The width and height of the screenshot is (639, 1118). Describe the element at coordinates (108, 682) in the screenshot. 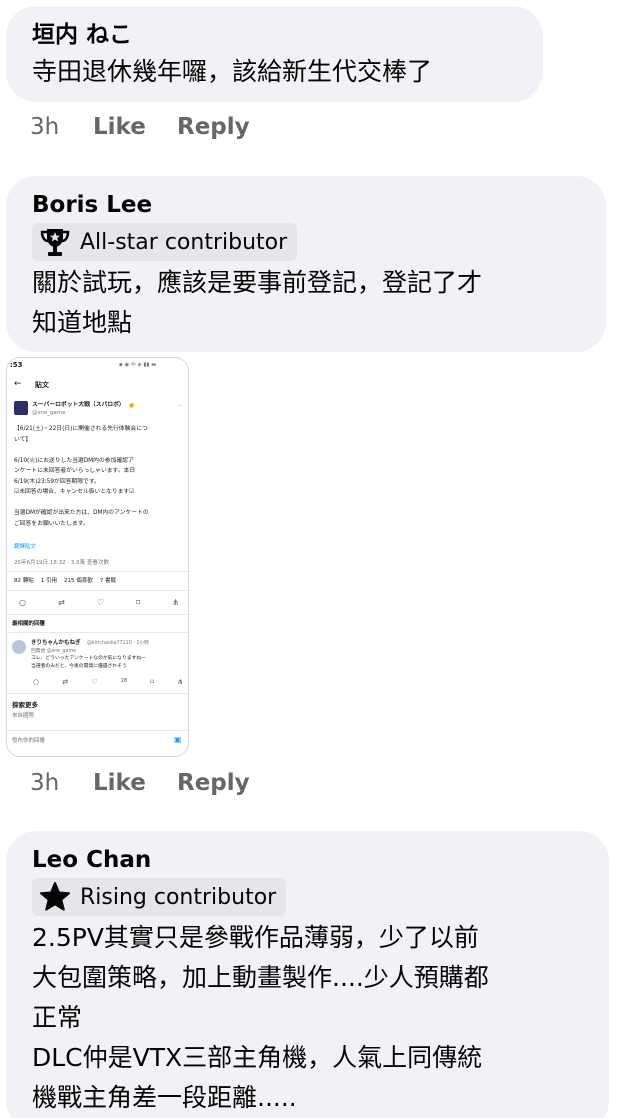

I see `reply-action-bar: ○ ⇄ ♡ 28 ⌑ ⋔` at that location.